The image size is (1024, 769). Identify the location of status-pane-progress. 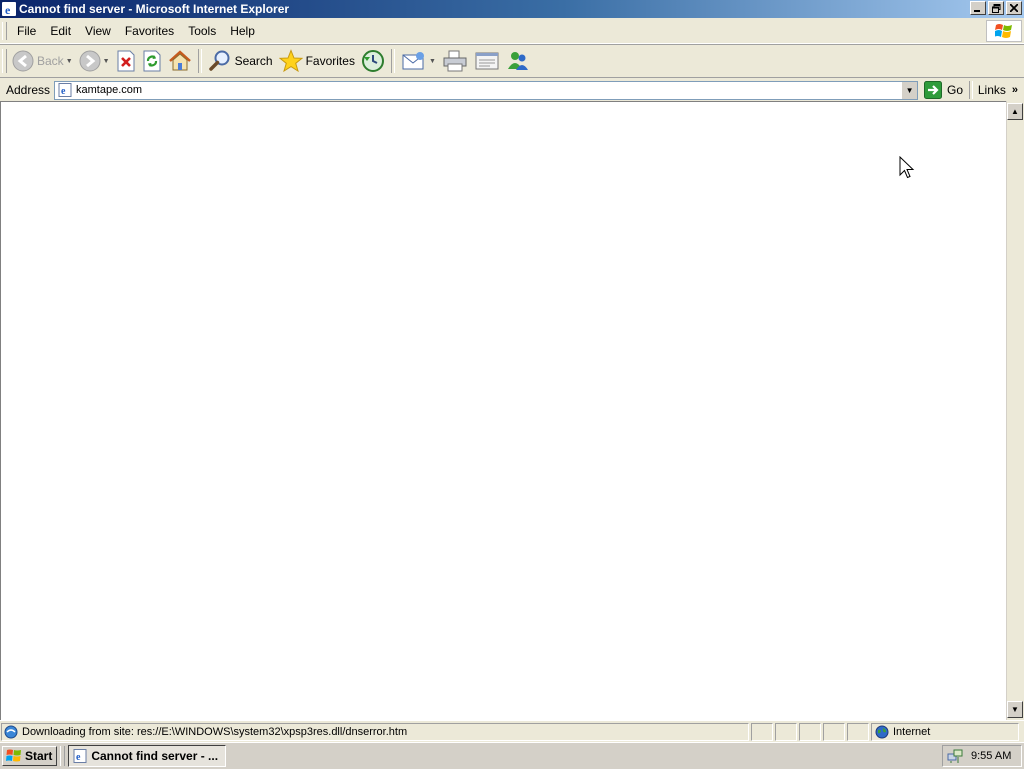
(762, 732).